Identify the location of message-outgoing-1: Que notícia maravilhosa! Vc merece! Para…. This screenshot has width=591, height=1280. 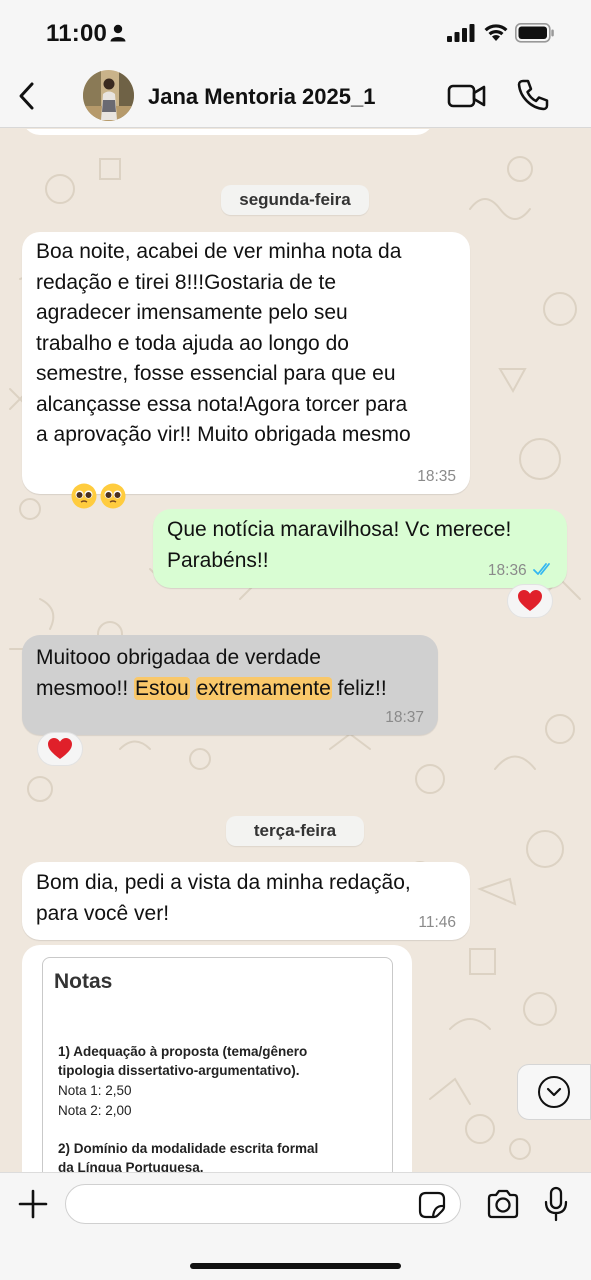
(360, 548).